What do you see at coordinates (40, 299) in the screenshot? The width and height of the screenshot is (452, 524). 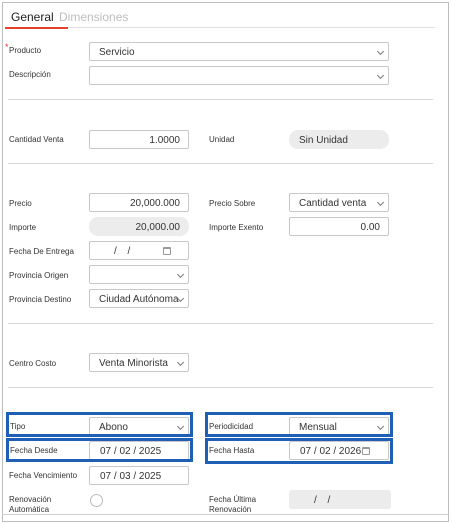 I see `provincia-destino-label: Provincia Destino` at bounding box center [40, 299].